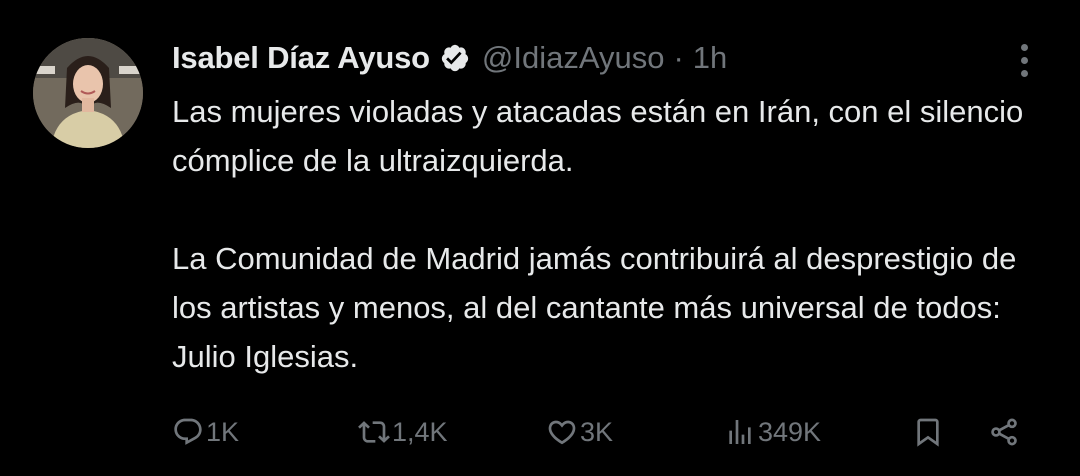  I want to click on retweet-button: 1,4K, so click(403, 432).